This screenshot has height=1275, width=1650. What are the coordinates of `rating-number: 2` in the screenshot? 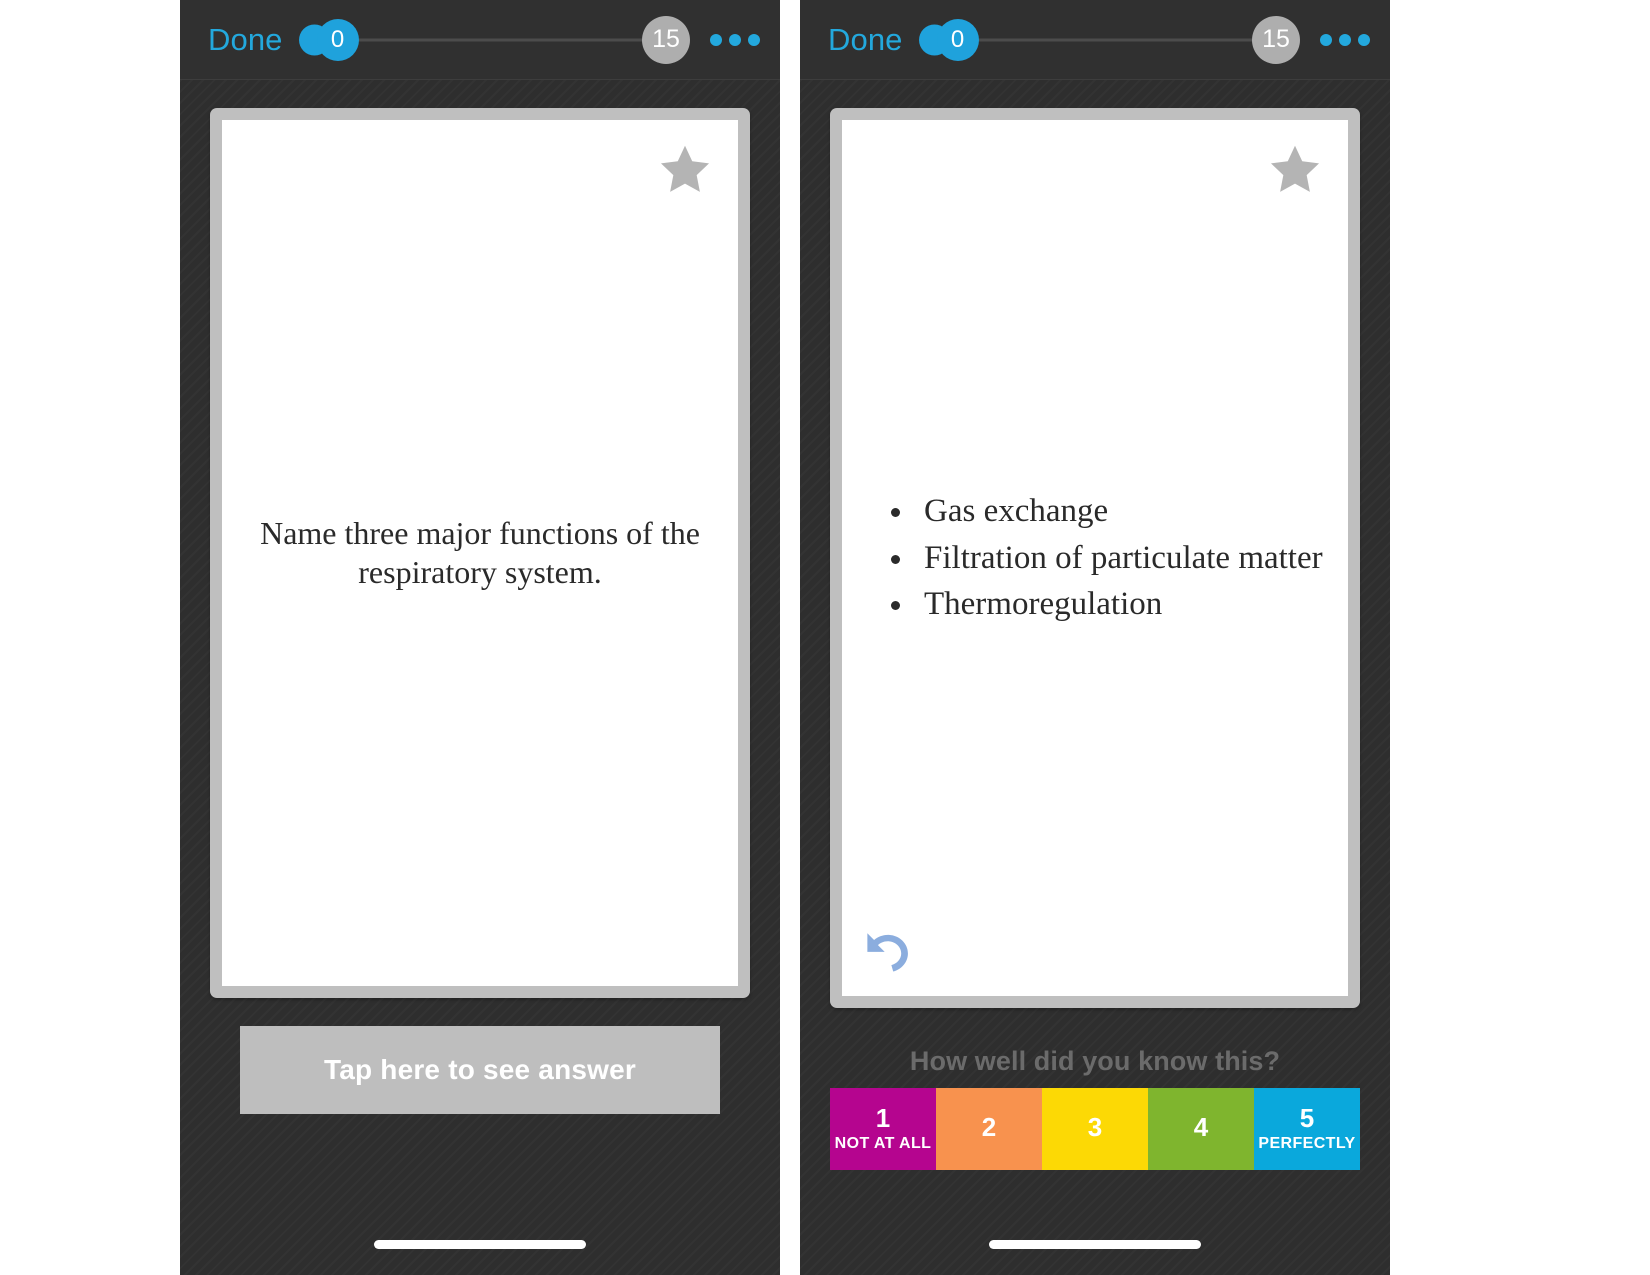 It's located at (989, 1127).